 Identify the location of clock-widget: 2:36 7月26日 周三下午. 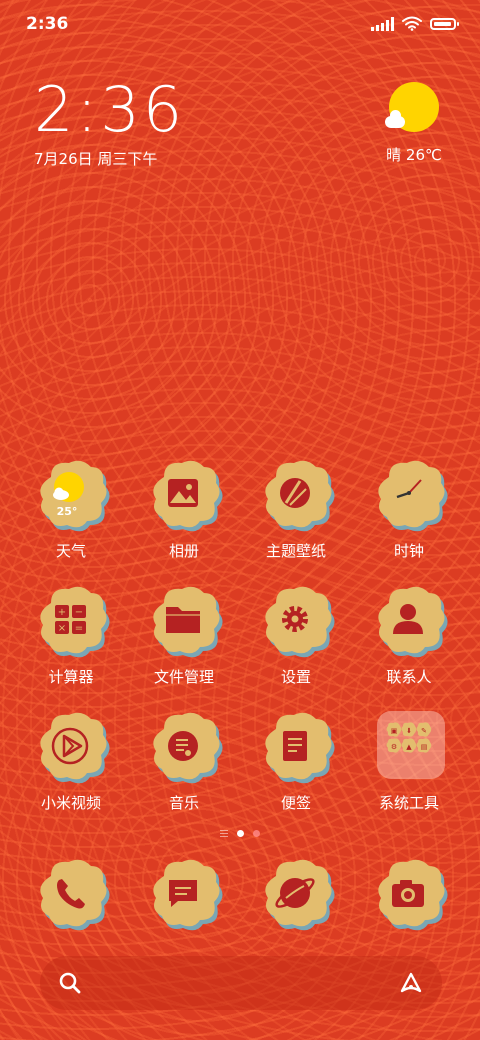
(109, 123).